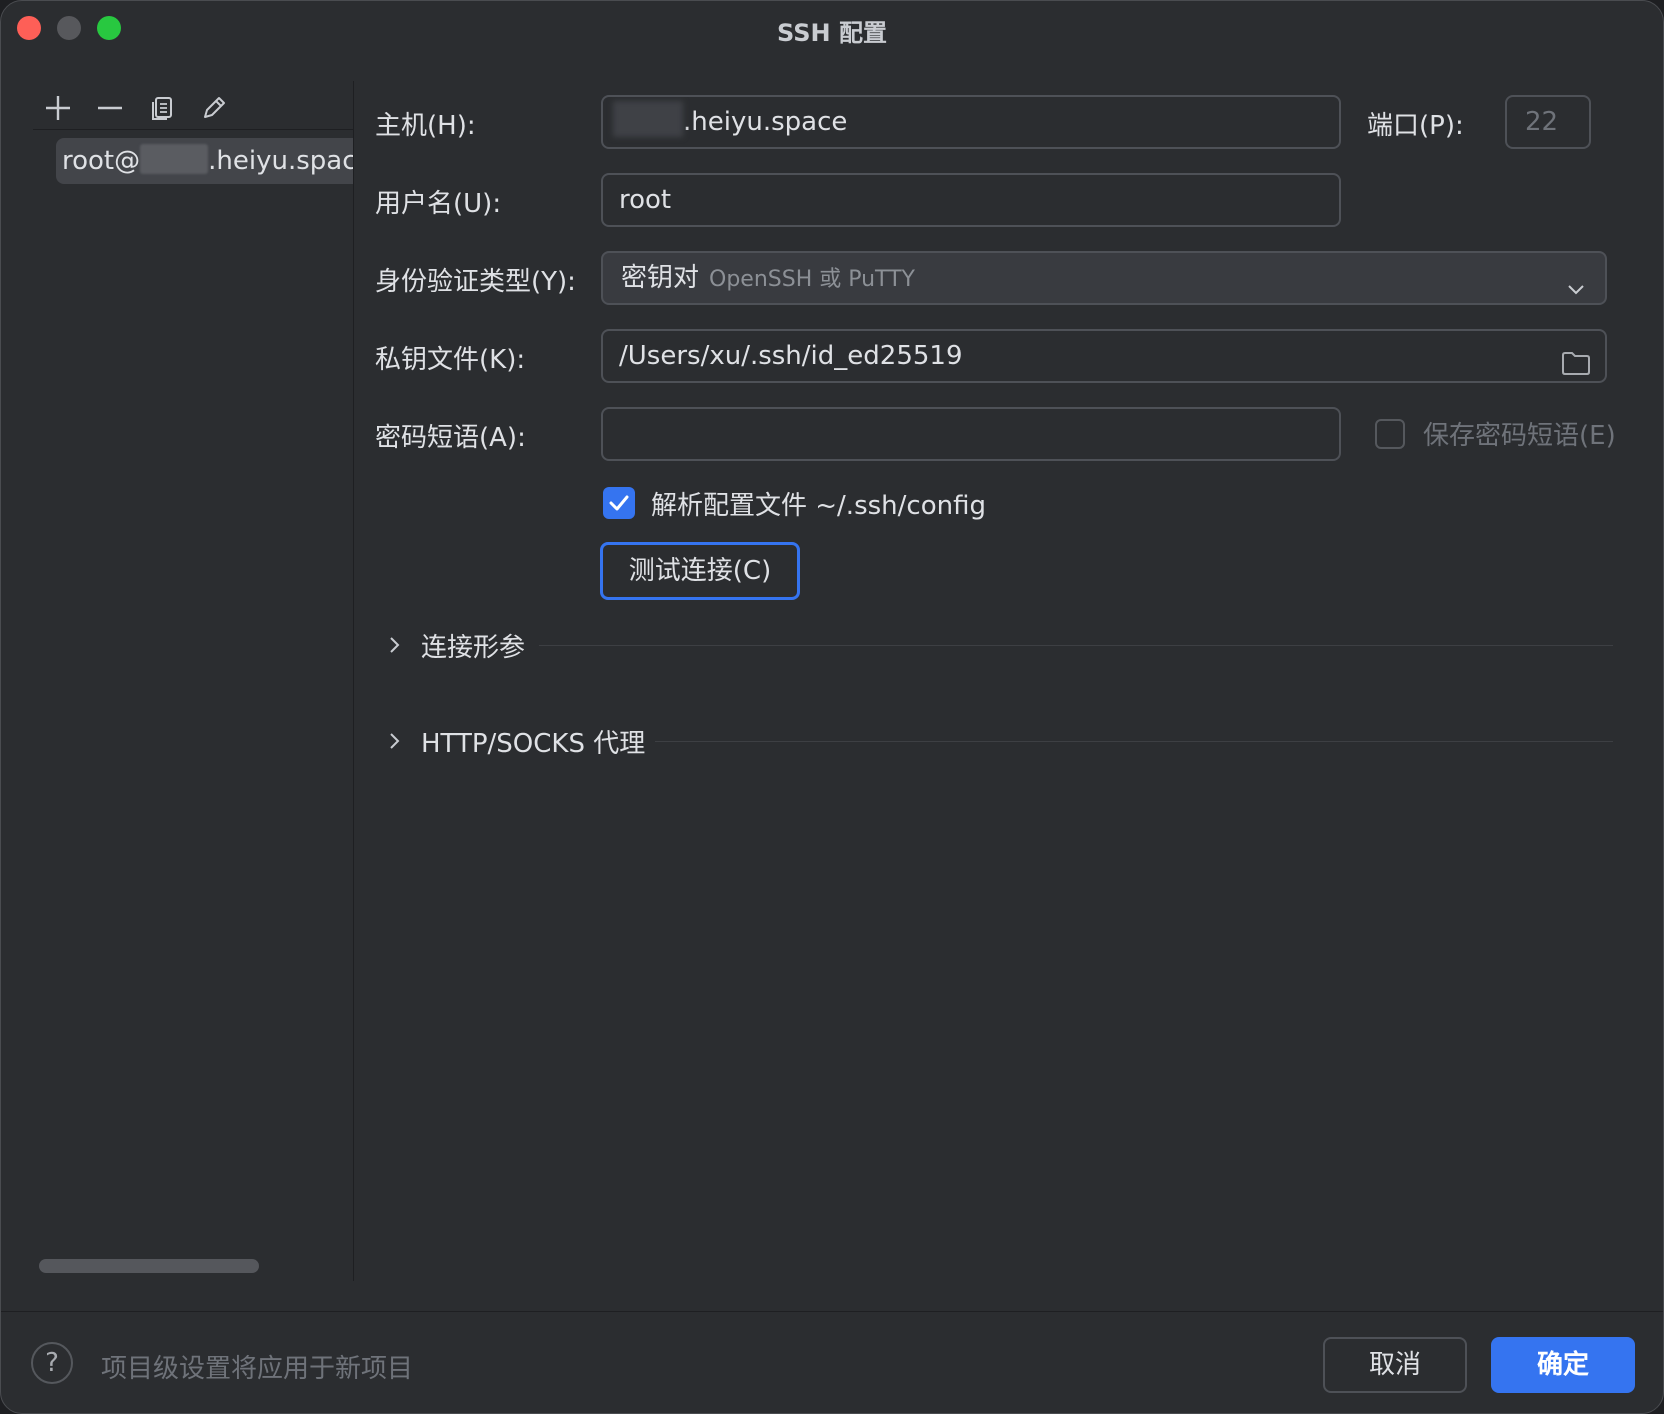  Describe the element at coordinates (1548, 122) in the screenshot. I see `port-input: 22` at that location.